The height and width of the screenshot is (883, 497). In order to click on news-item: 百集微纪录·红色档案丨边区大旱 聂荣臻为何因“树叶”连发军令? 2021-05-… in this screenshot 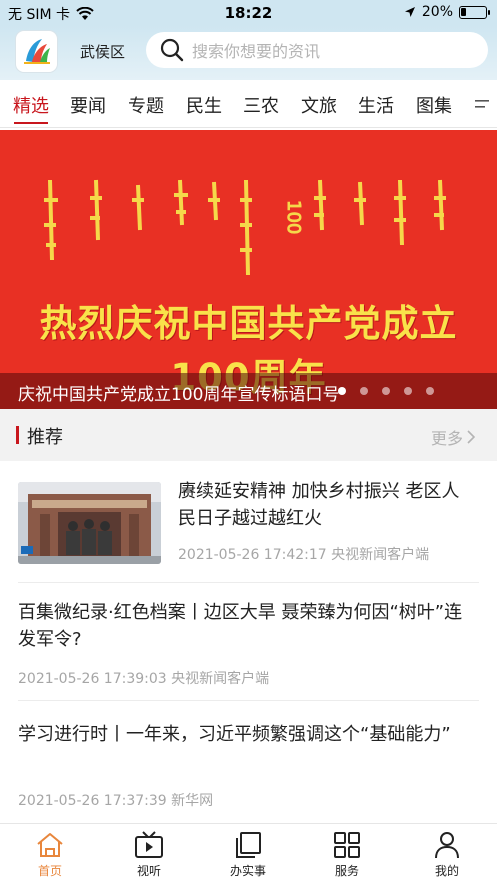, I will do `click(248, 642)`.